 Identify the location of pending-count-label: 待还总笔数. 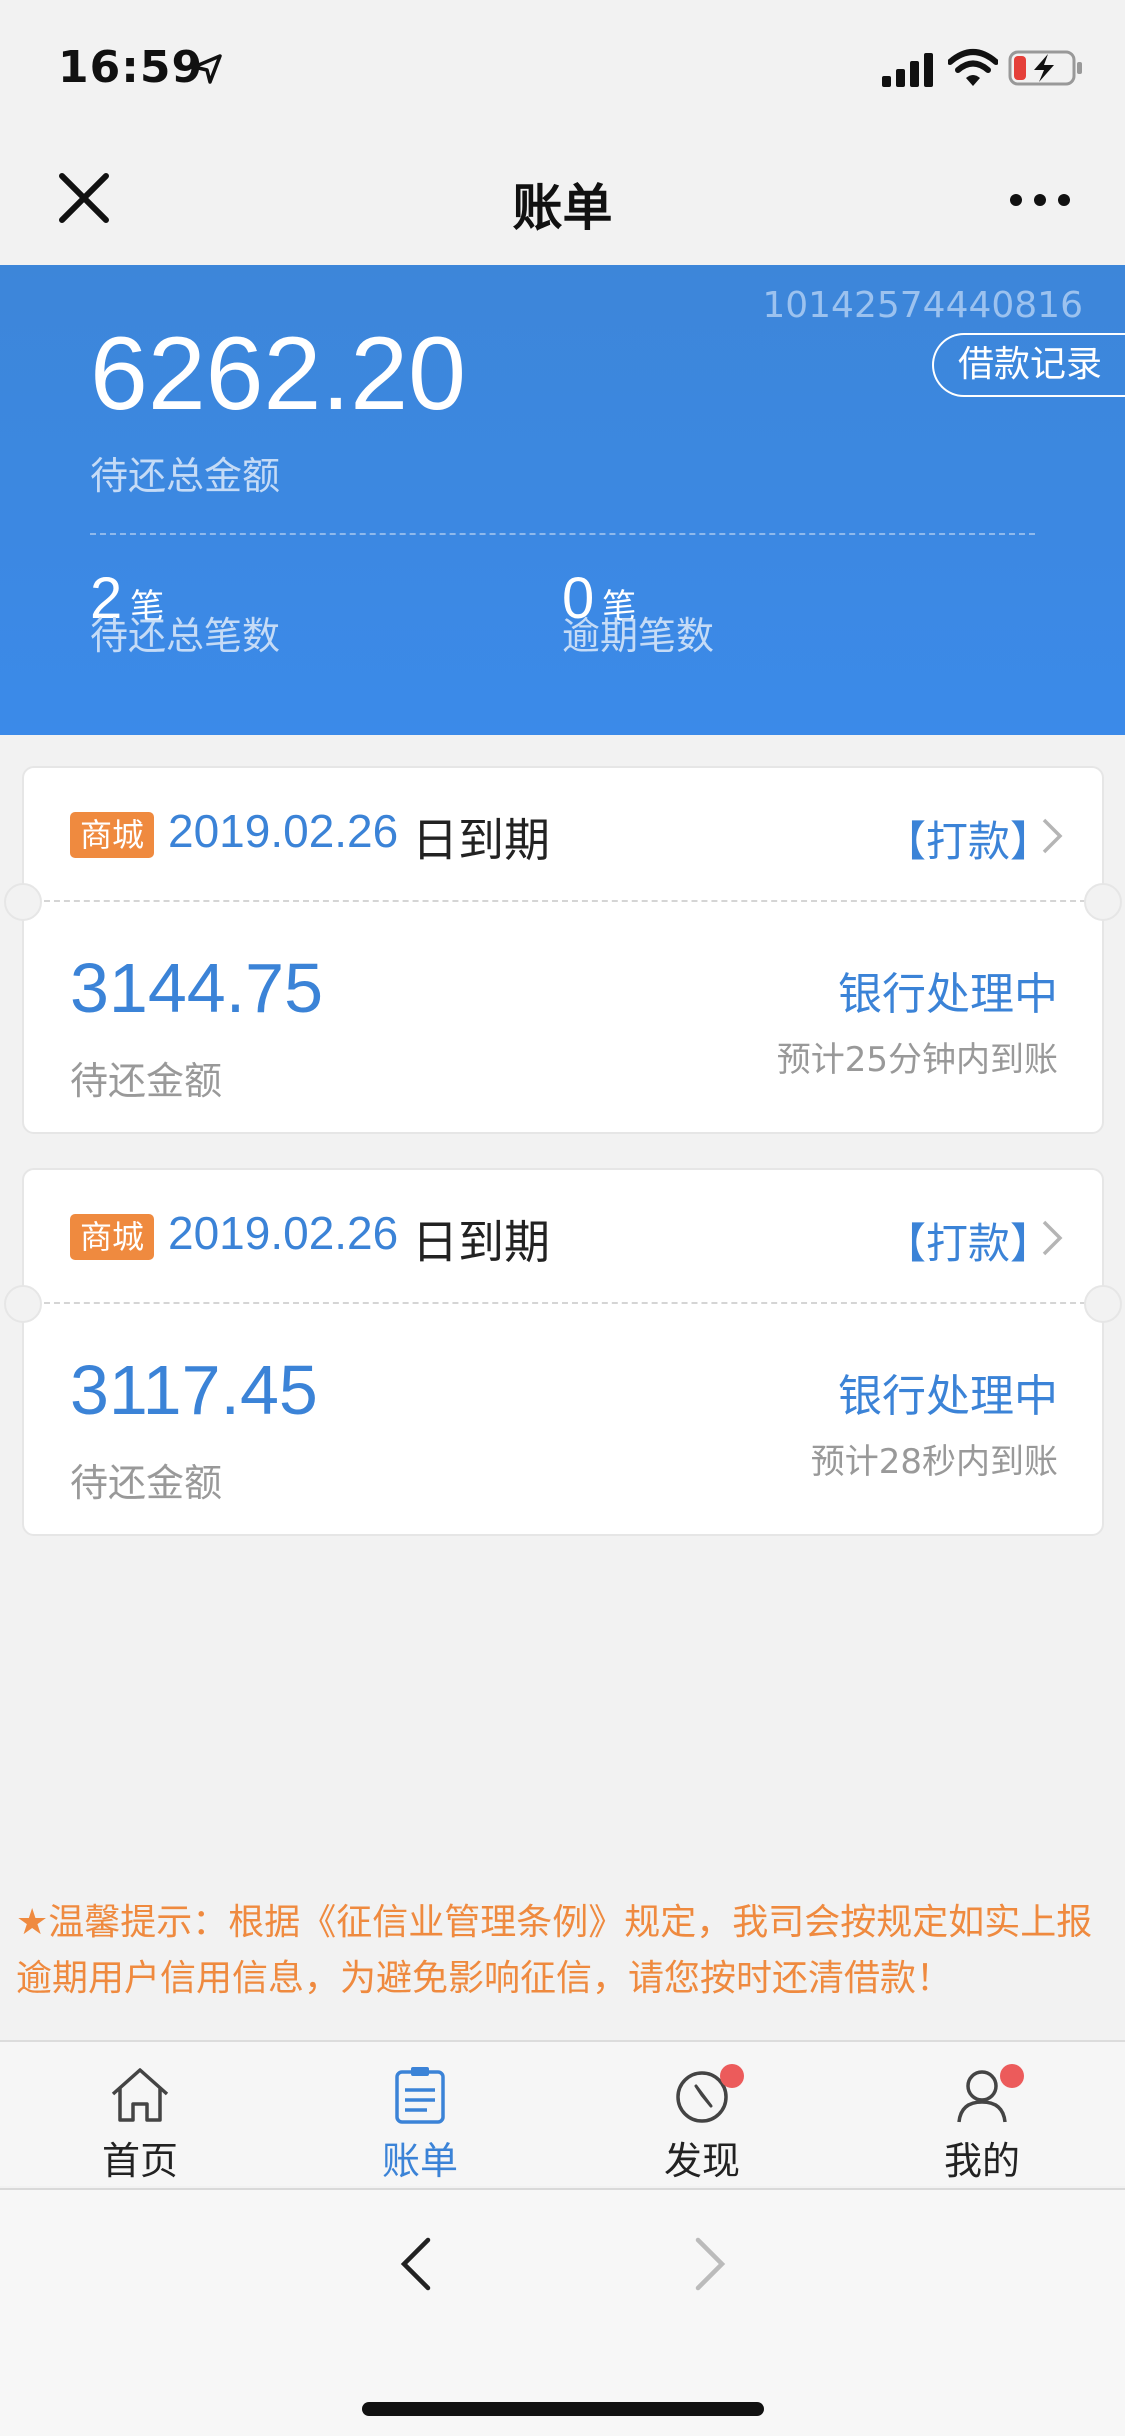
(185, 636).